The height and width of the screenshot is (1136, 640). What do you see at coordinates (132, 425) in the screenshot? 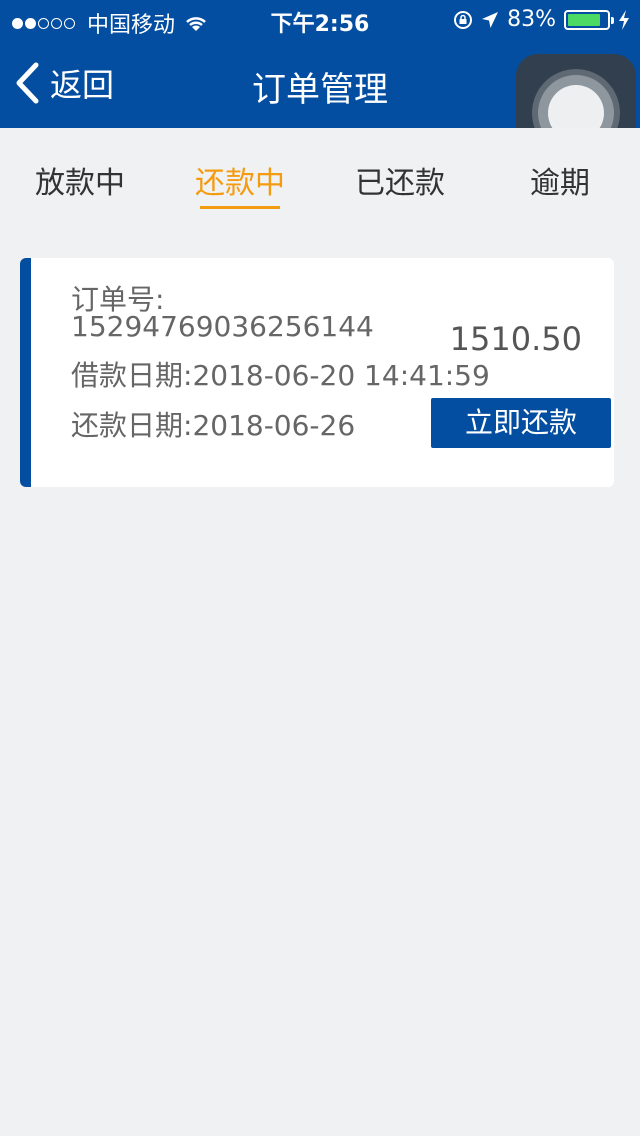
I see `repay-date-label: 还款日期:` at bounding box center [132, 425].